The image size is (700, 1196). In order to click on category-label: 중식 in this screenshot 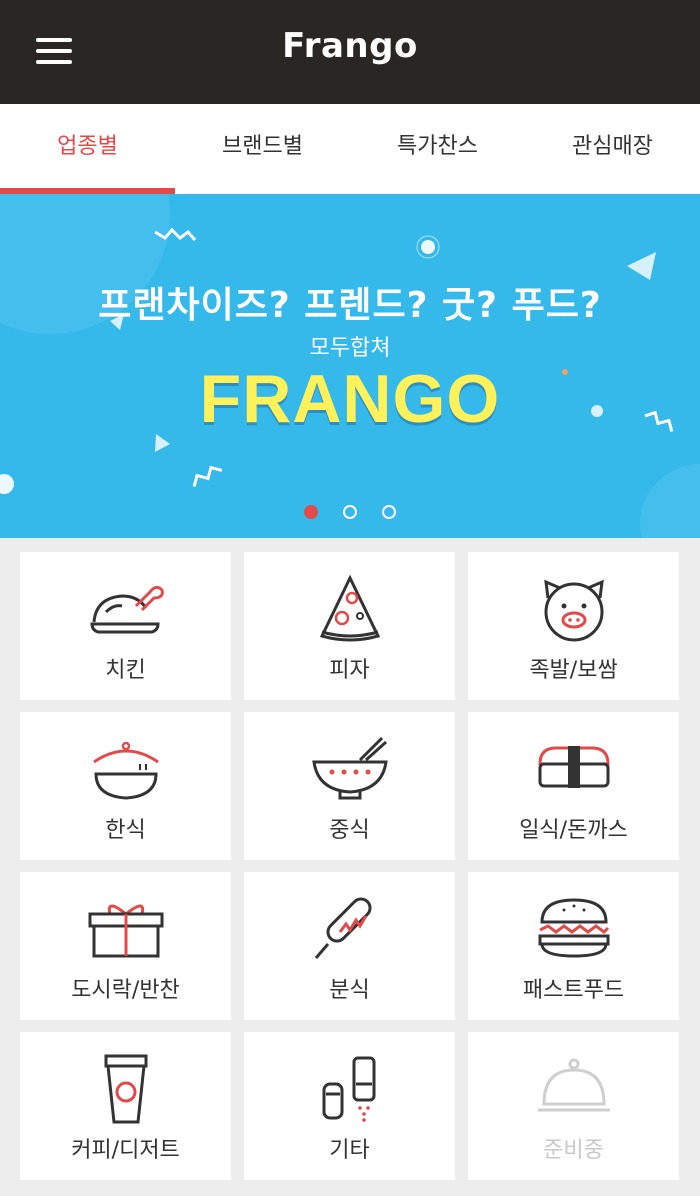, I will do `click(349, 830)`.